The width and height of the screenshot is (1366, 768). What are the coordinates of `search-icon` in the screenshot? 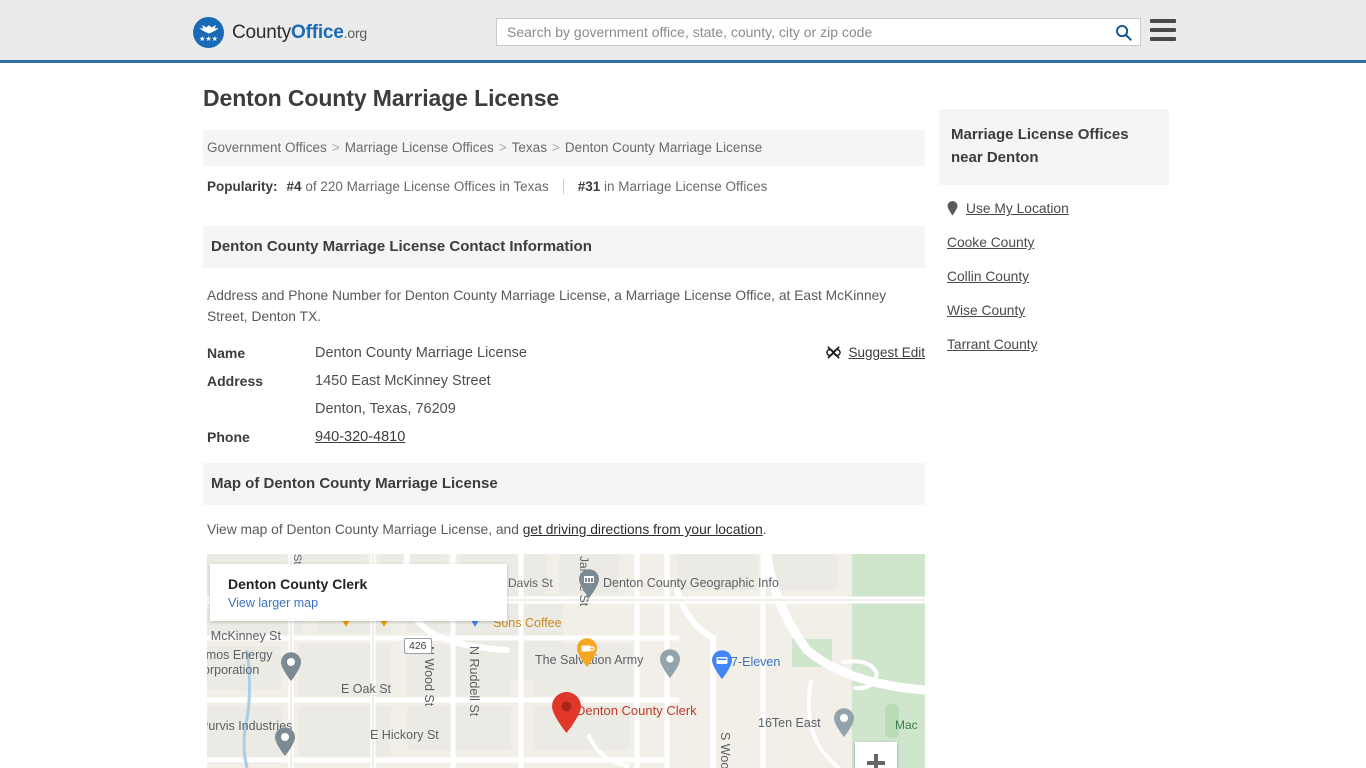 It's located at (1123, 32).